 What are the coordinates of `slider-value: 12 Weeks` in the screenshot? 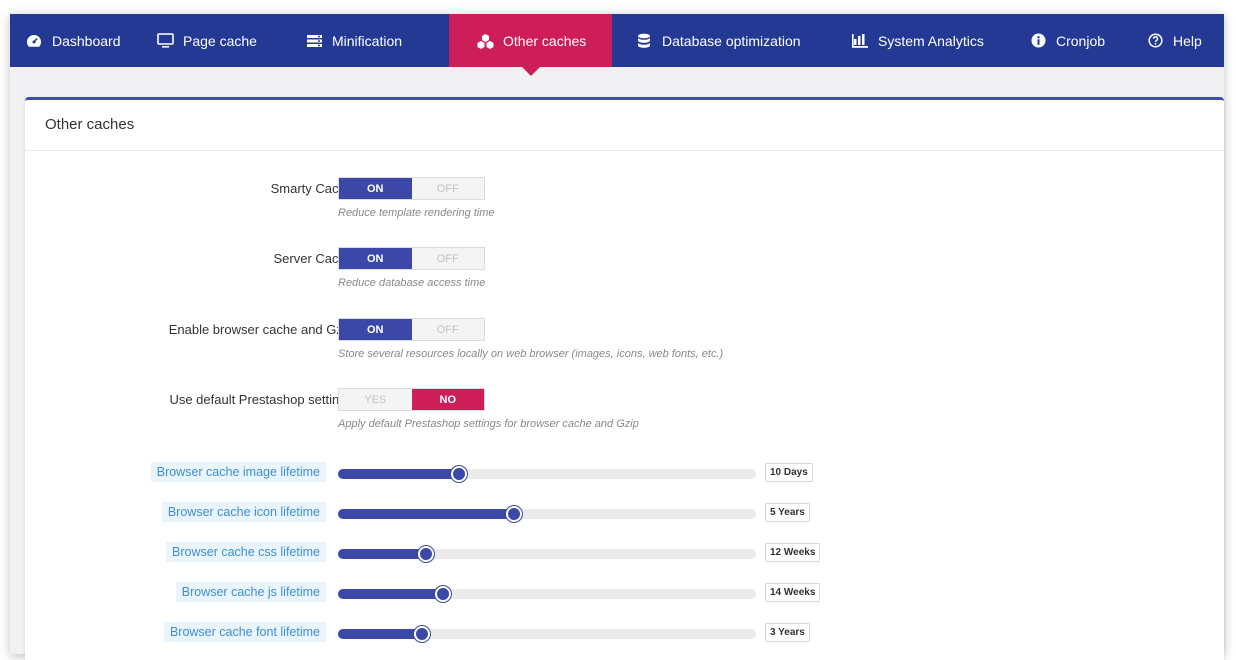 It's located at (793, 552).